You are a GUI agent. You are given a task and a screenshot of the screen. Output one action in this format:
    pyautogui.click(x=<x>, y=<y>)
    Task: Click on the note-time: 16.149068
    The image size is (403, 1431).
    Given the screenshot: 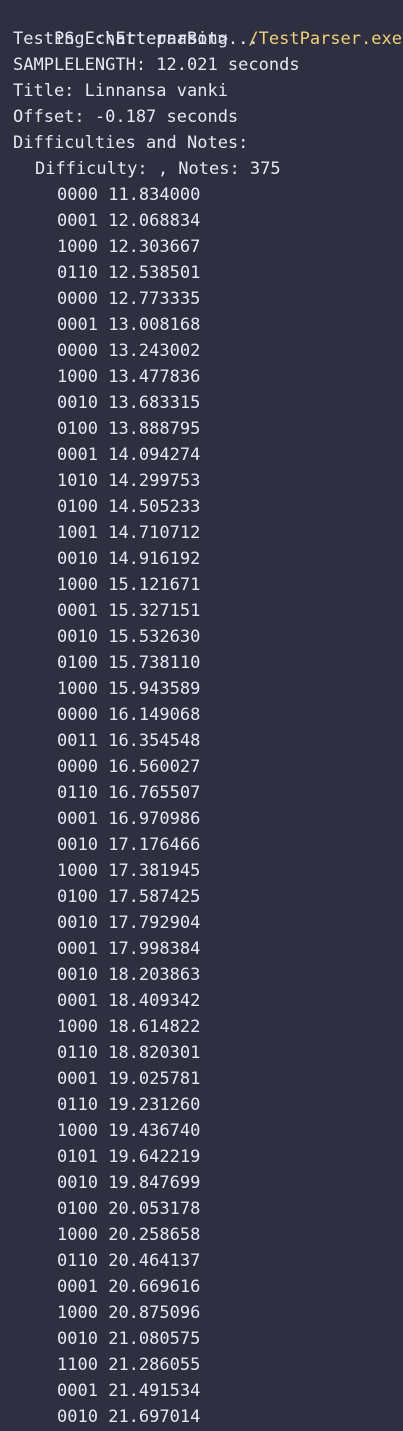 What is the action you would take?
    pyautogui.click(x=154, y=715)
    